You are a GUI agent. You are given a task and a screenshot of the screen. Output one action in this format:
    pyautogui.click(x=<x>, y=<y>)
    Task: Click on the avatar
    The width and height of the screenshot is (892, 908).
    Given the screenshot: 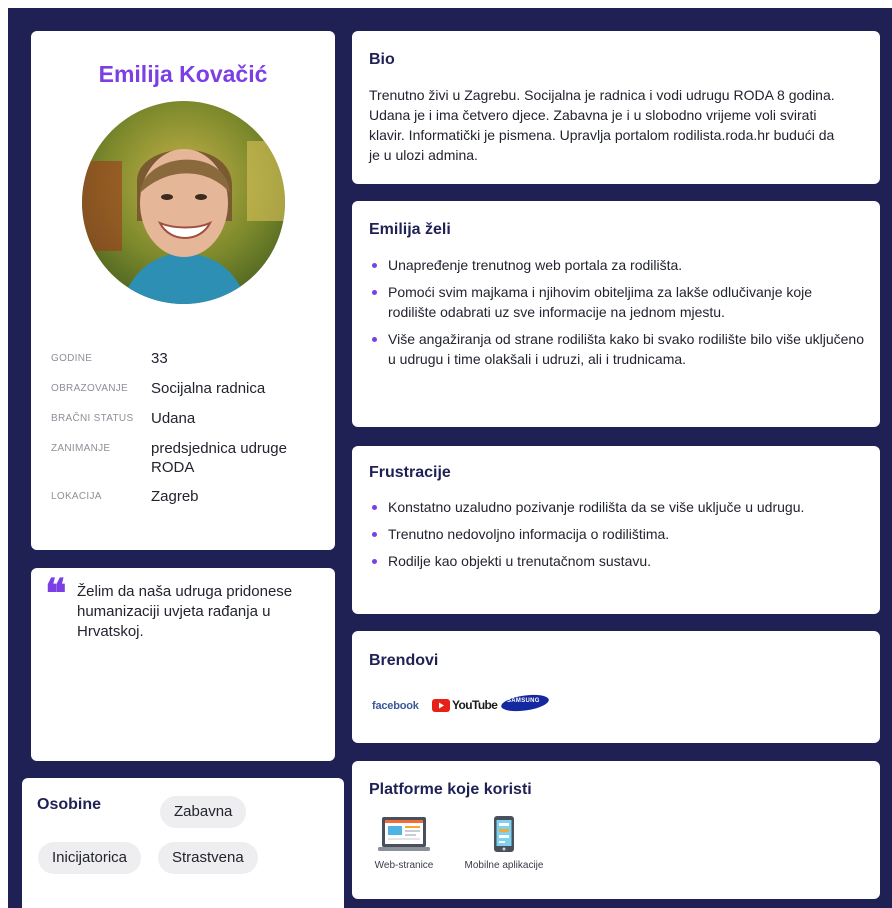 What is the action you would take?
    pyautogui.click(x=183, y=202)
    